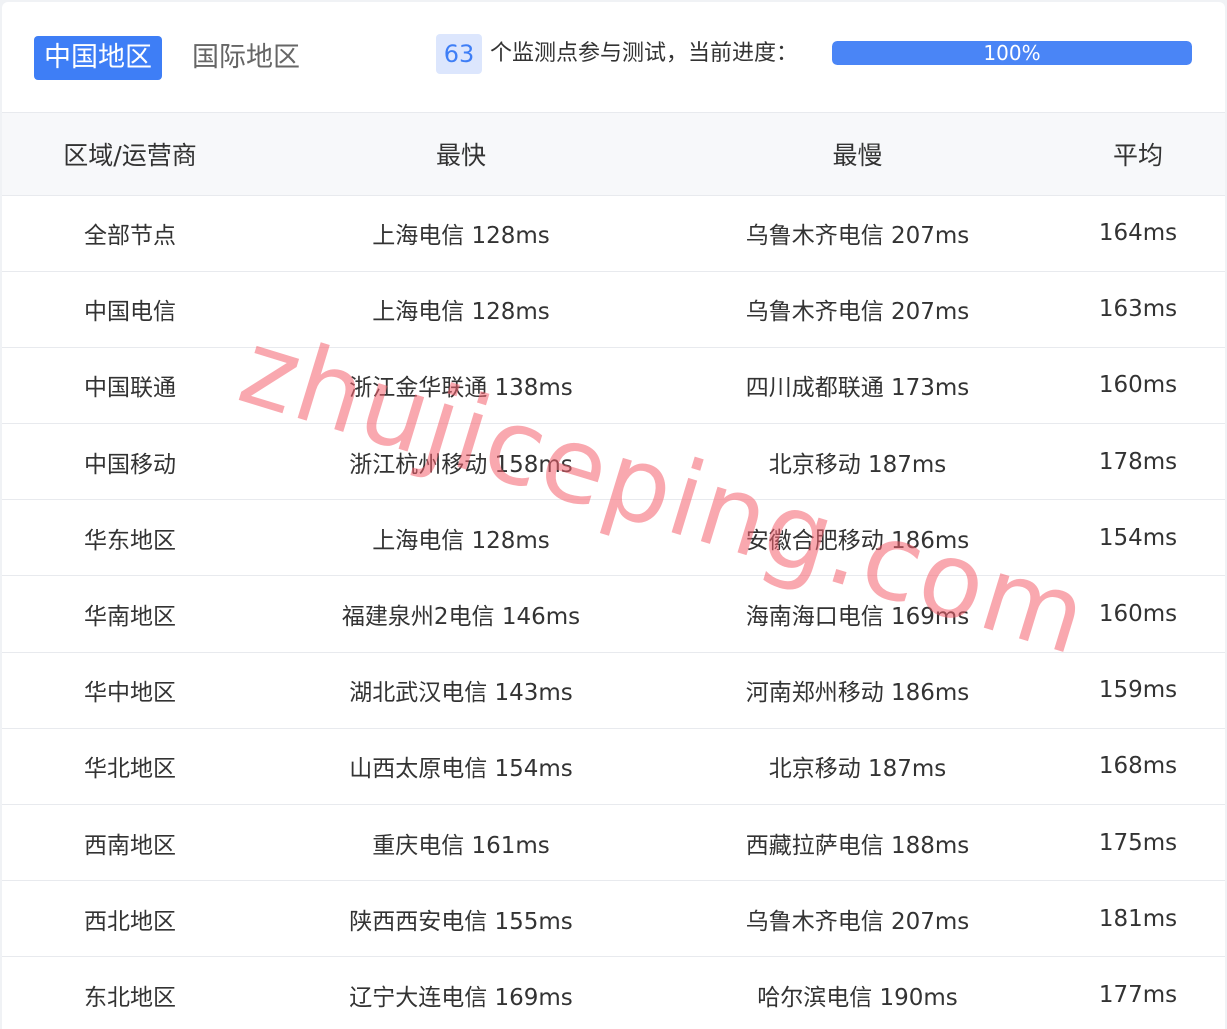  I want to click on table-row: 华南地区 福建泉州2电信 146ms 海南海口电信 169ms 160ms, so click(613, 614).